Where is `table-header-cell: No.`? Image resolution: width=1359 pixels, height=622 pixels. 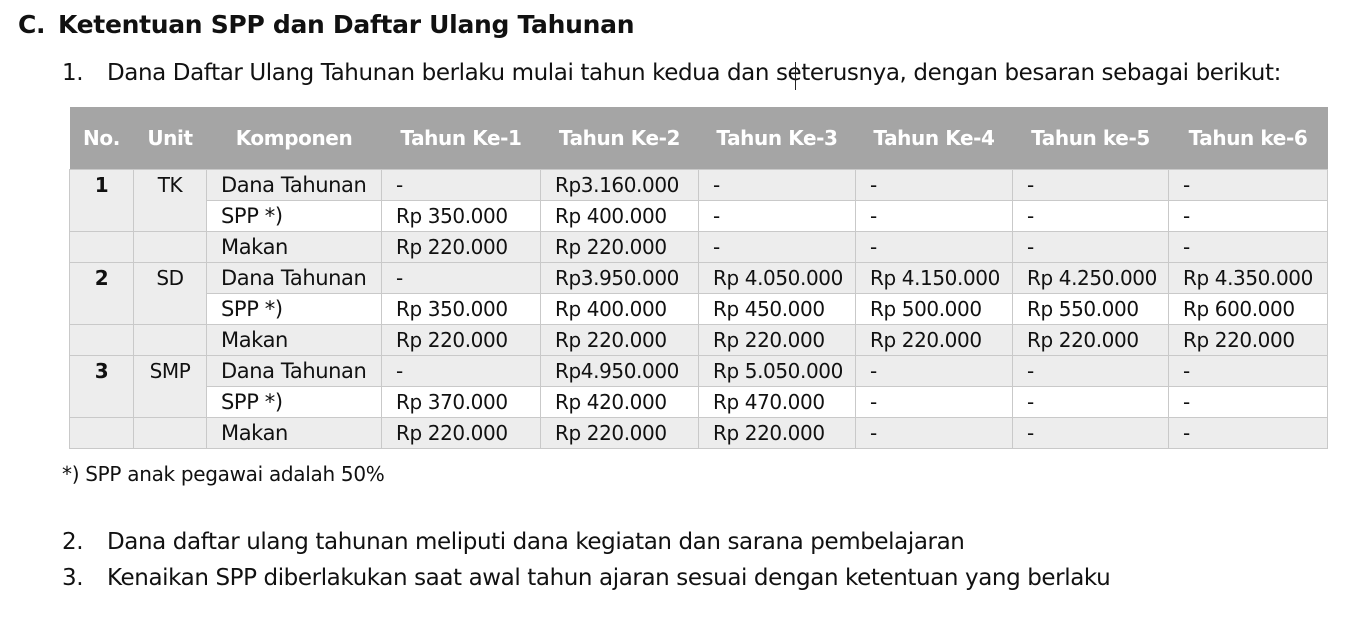 table-header-cell: No. is located at coordinates (101, 138).